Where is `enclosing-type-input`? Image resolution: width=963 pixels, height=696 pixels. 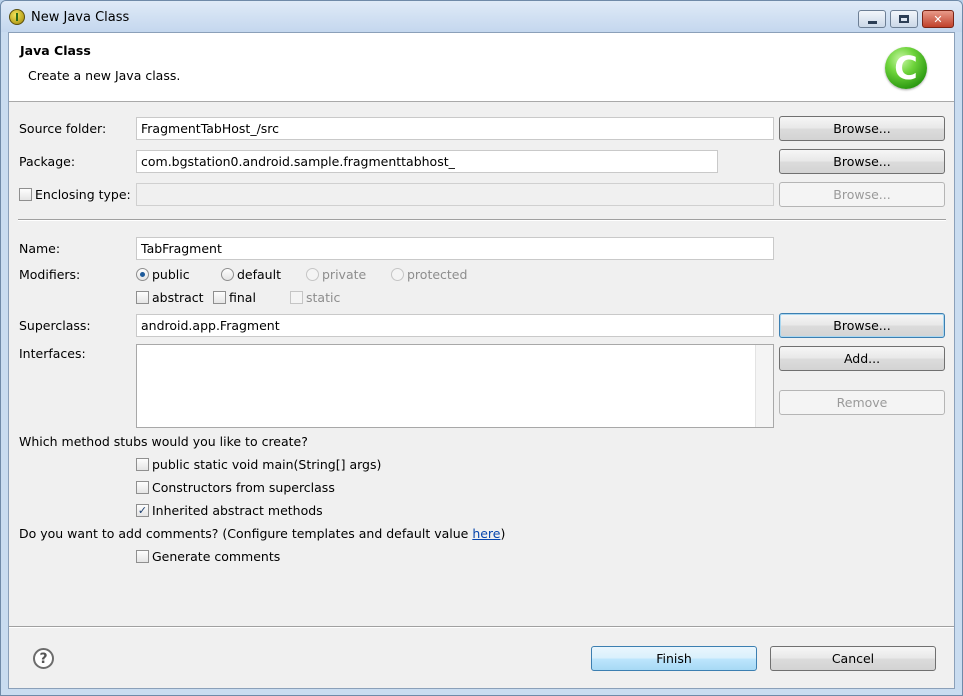
enclosing-type-input is located at coordinates (455, 194).